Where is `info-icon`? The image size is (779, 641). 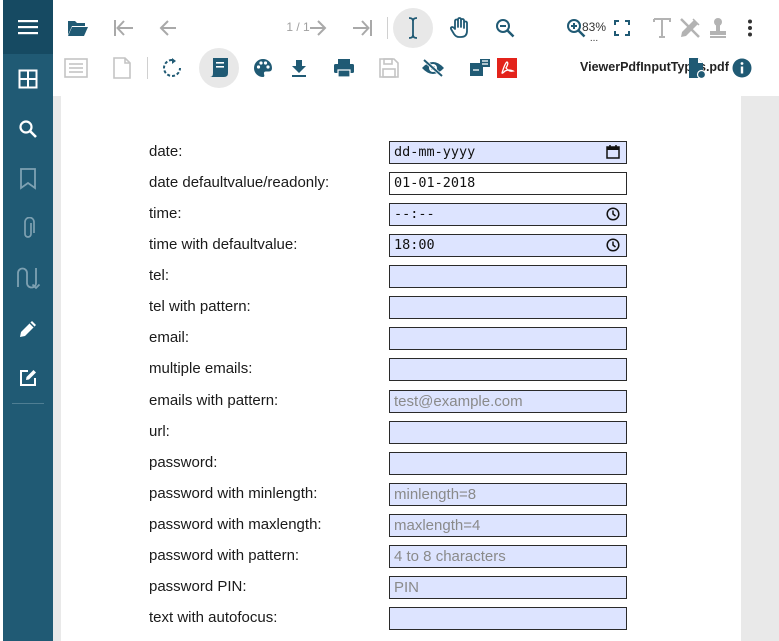 info-icon is located at coordinates (742, 68).